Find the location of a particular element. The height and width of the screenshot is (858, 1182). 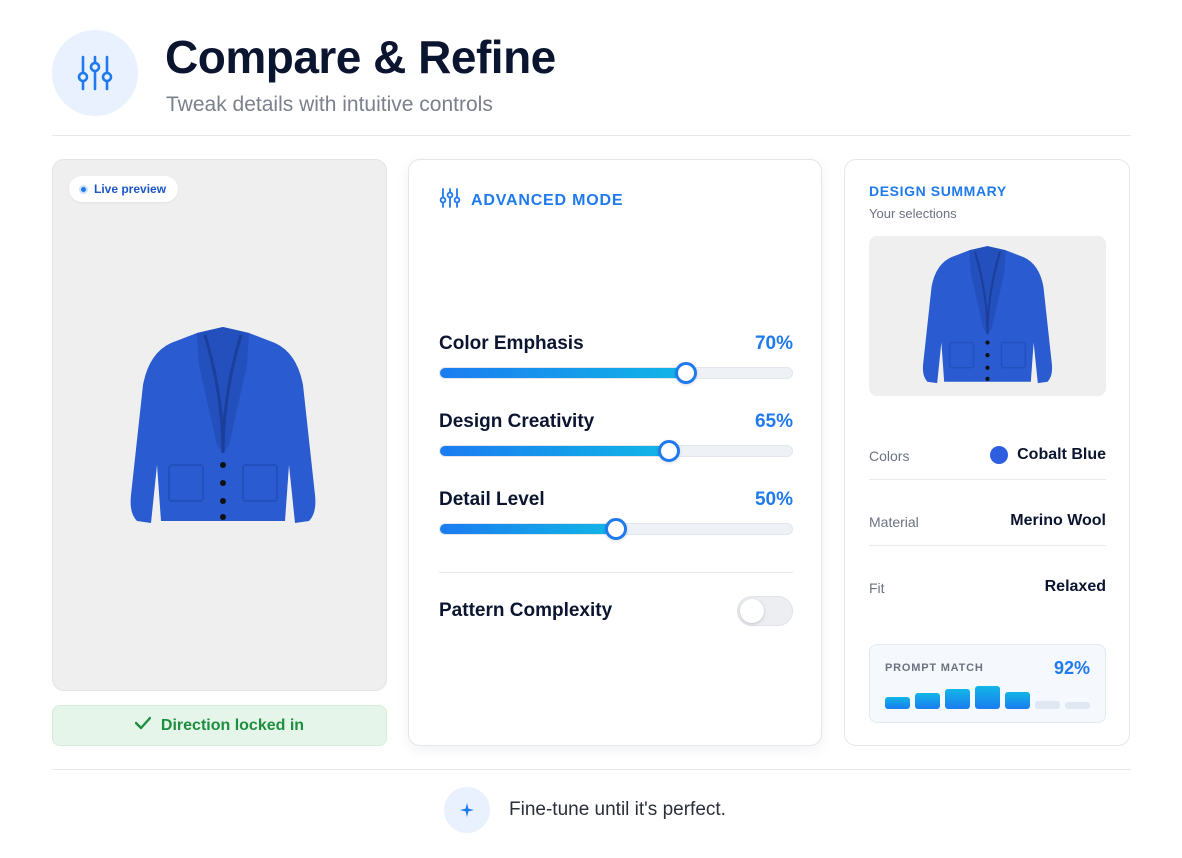

summary-value-wrap: Cobalt Blue is located at coordinates (1048, 455).